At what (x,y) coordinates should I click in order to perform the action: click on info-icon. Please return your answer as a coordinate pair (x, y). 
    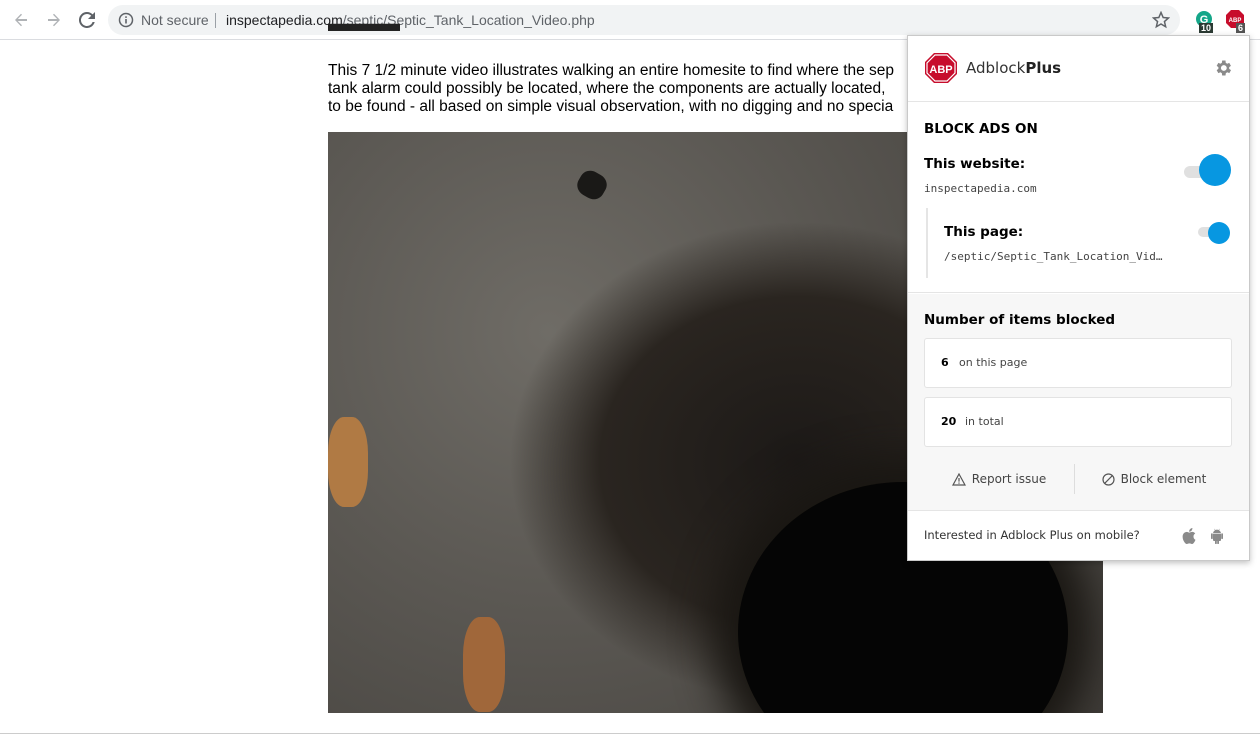
    Looking at the image, I should click on (126, 20).